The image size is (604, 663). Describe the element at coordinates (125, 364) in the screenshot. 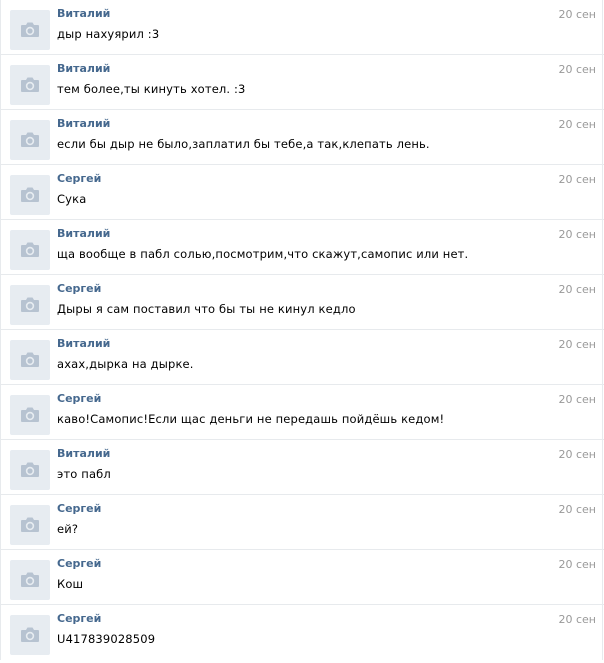

I see `message-text: ахах,дырка на дырке.` at that location.